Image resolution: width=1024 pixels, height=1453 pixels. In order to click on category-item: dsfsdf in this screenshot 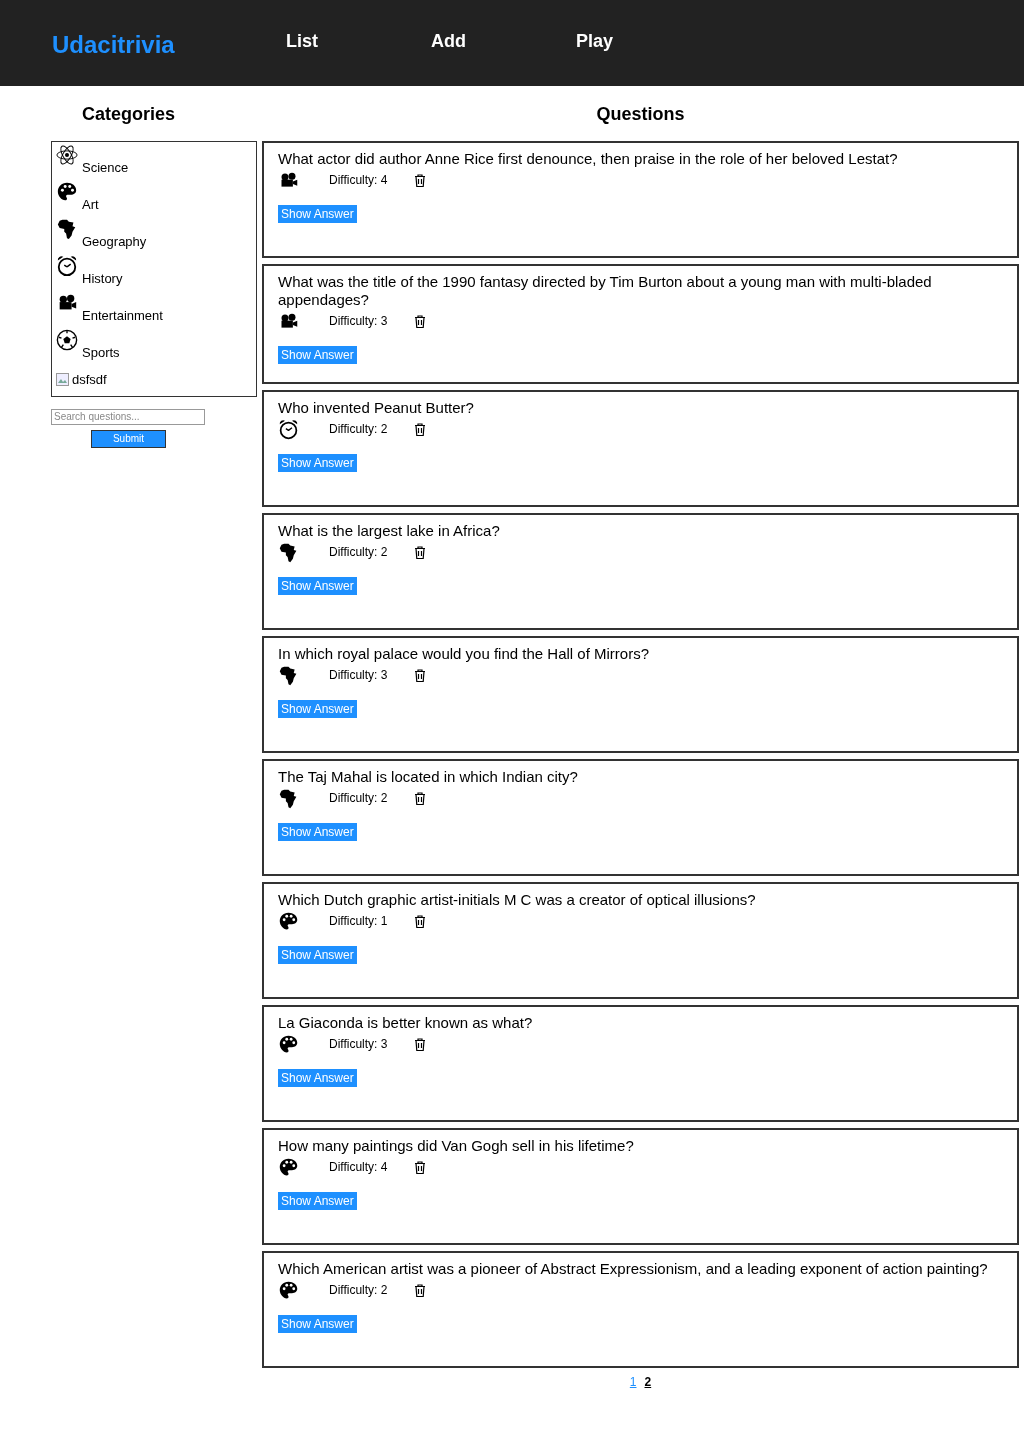, I will do `click(156, 380)`.